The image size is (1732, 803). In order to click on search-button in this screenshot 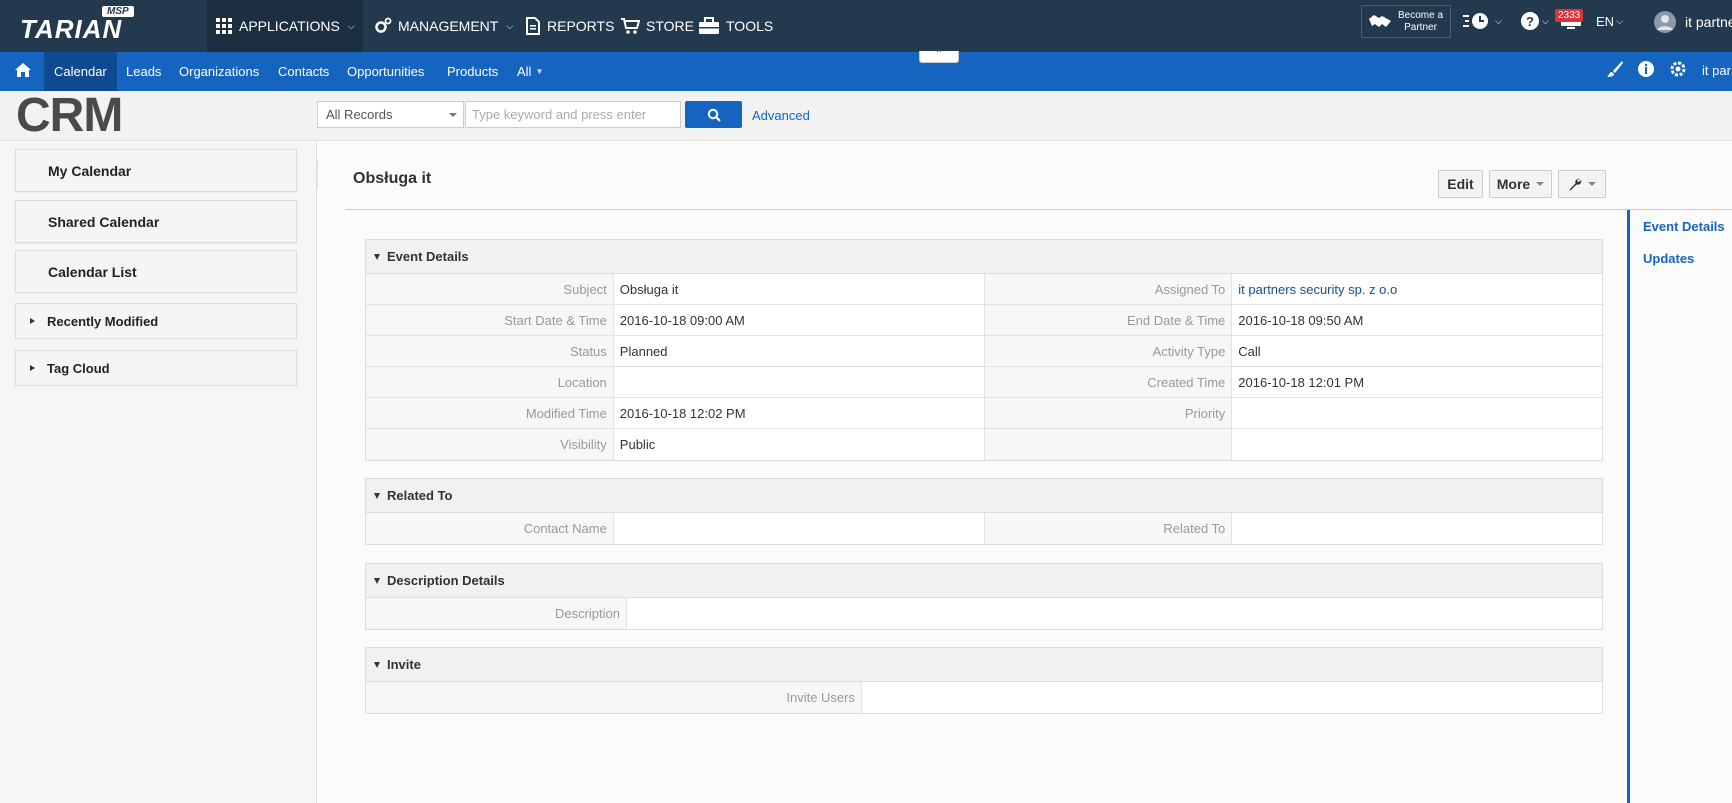, I will do `click(713, 114)`.